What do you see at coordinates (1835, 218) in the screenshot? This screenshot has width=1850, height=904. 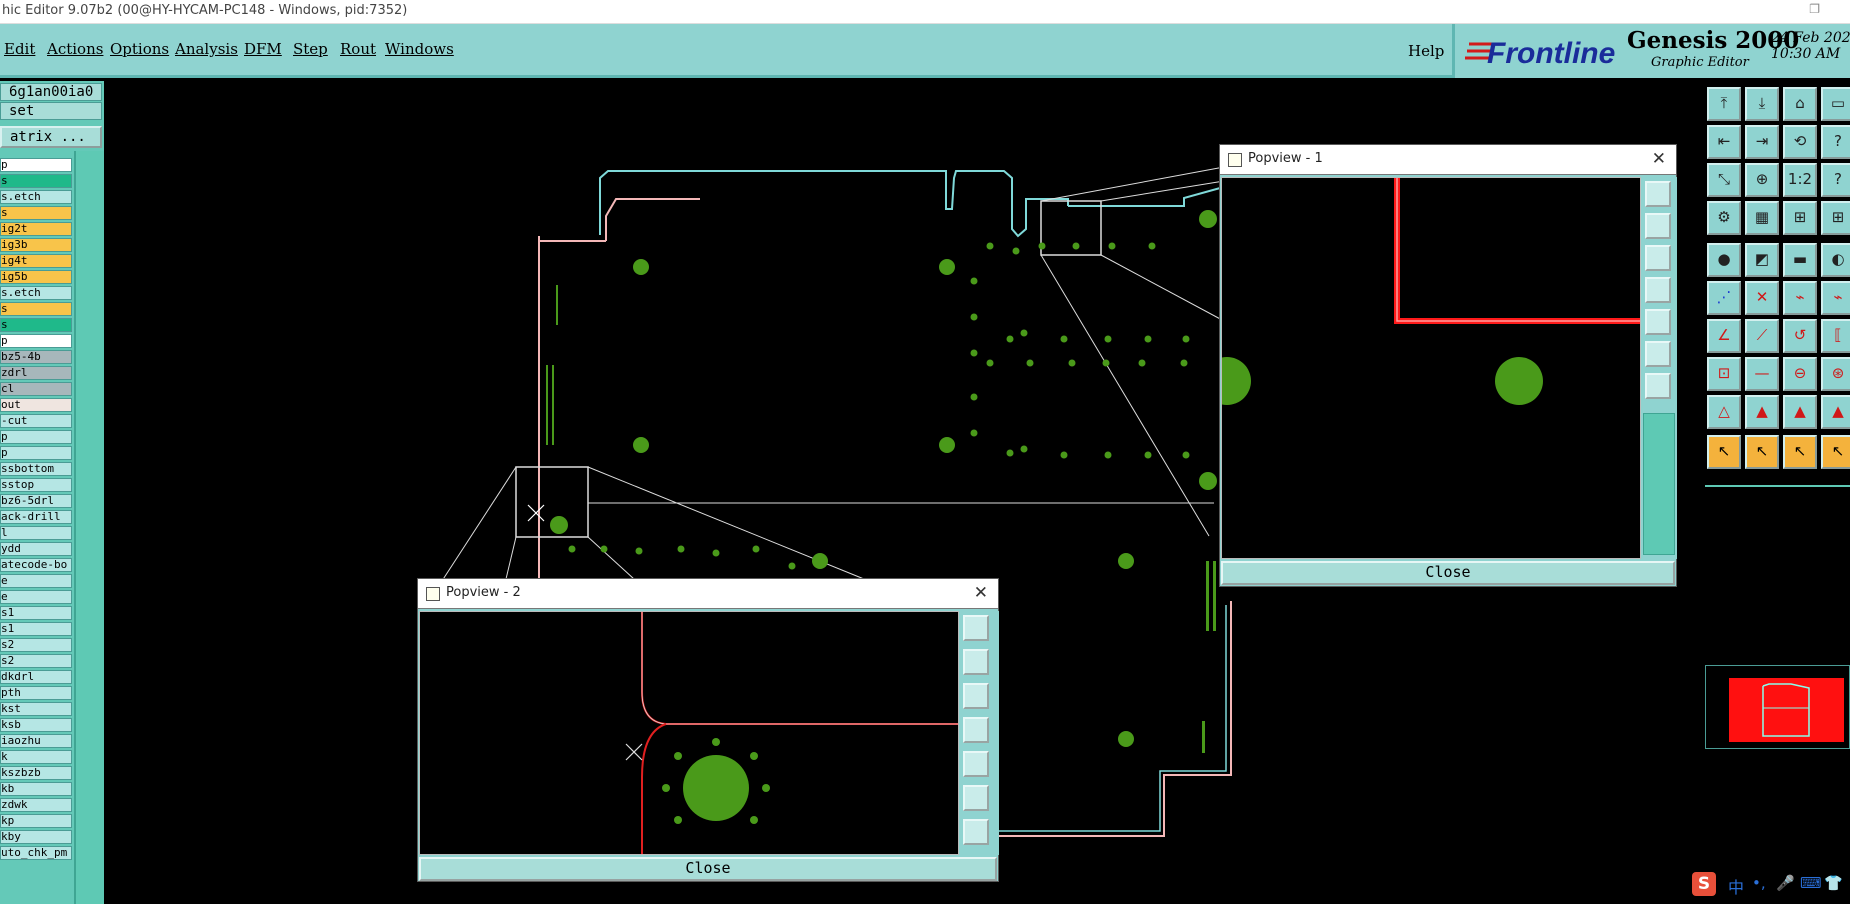 I see `snap2-icon: ⊞` at bounding box center [1835, 218].